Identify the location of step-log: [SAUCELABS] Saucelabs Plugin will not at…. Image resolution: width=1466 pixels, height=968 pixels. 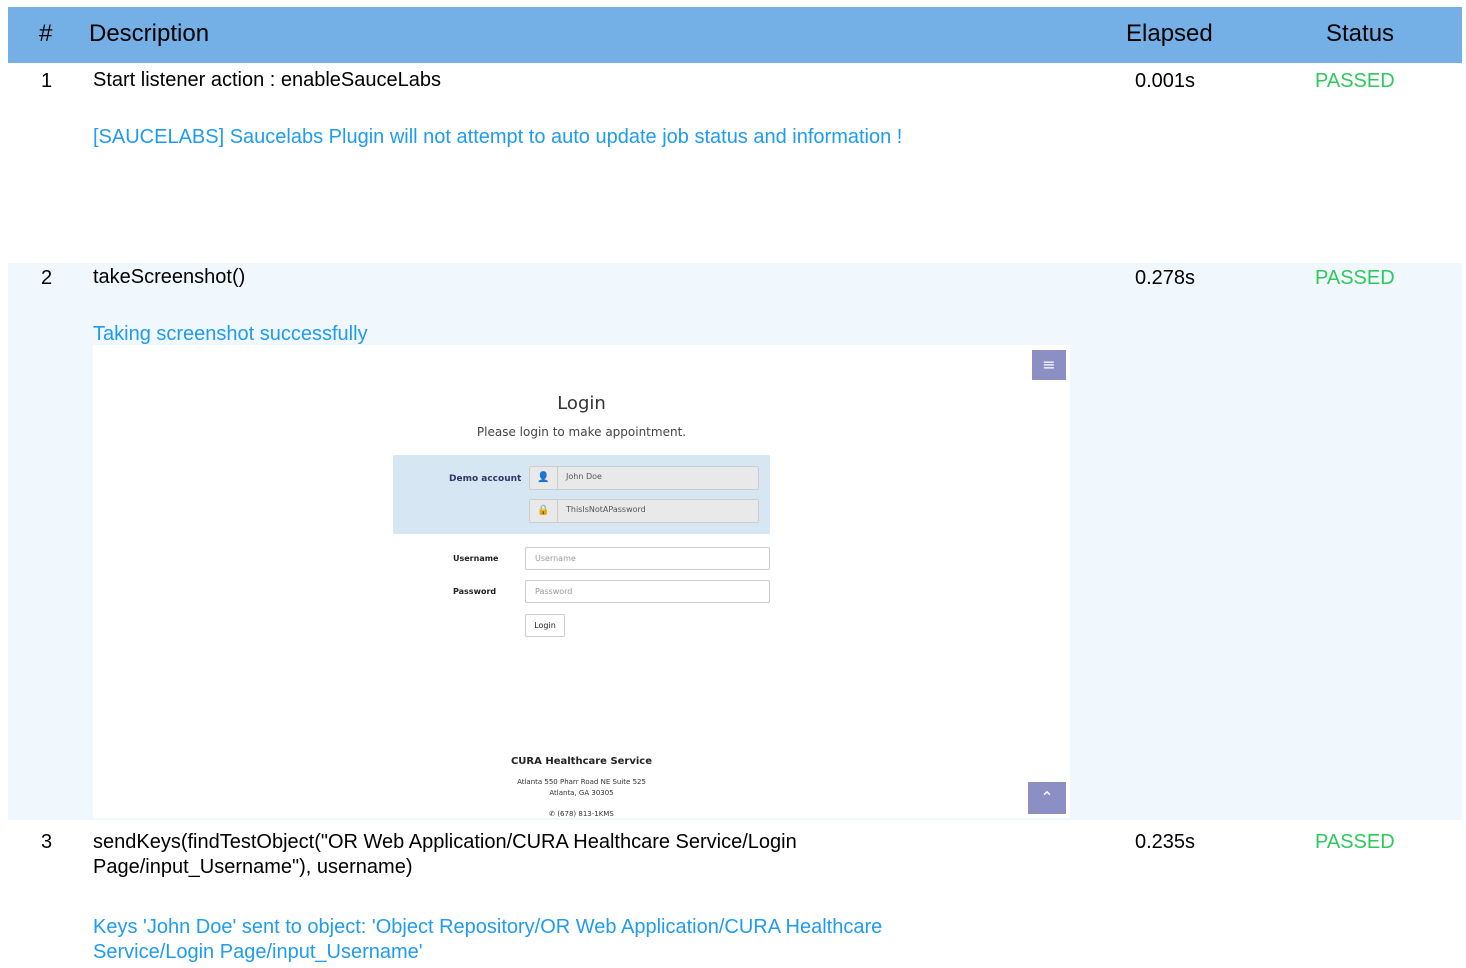
(498, 137).